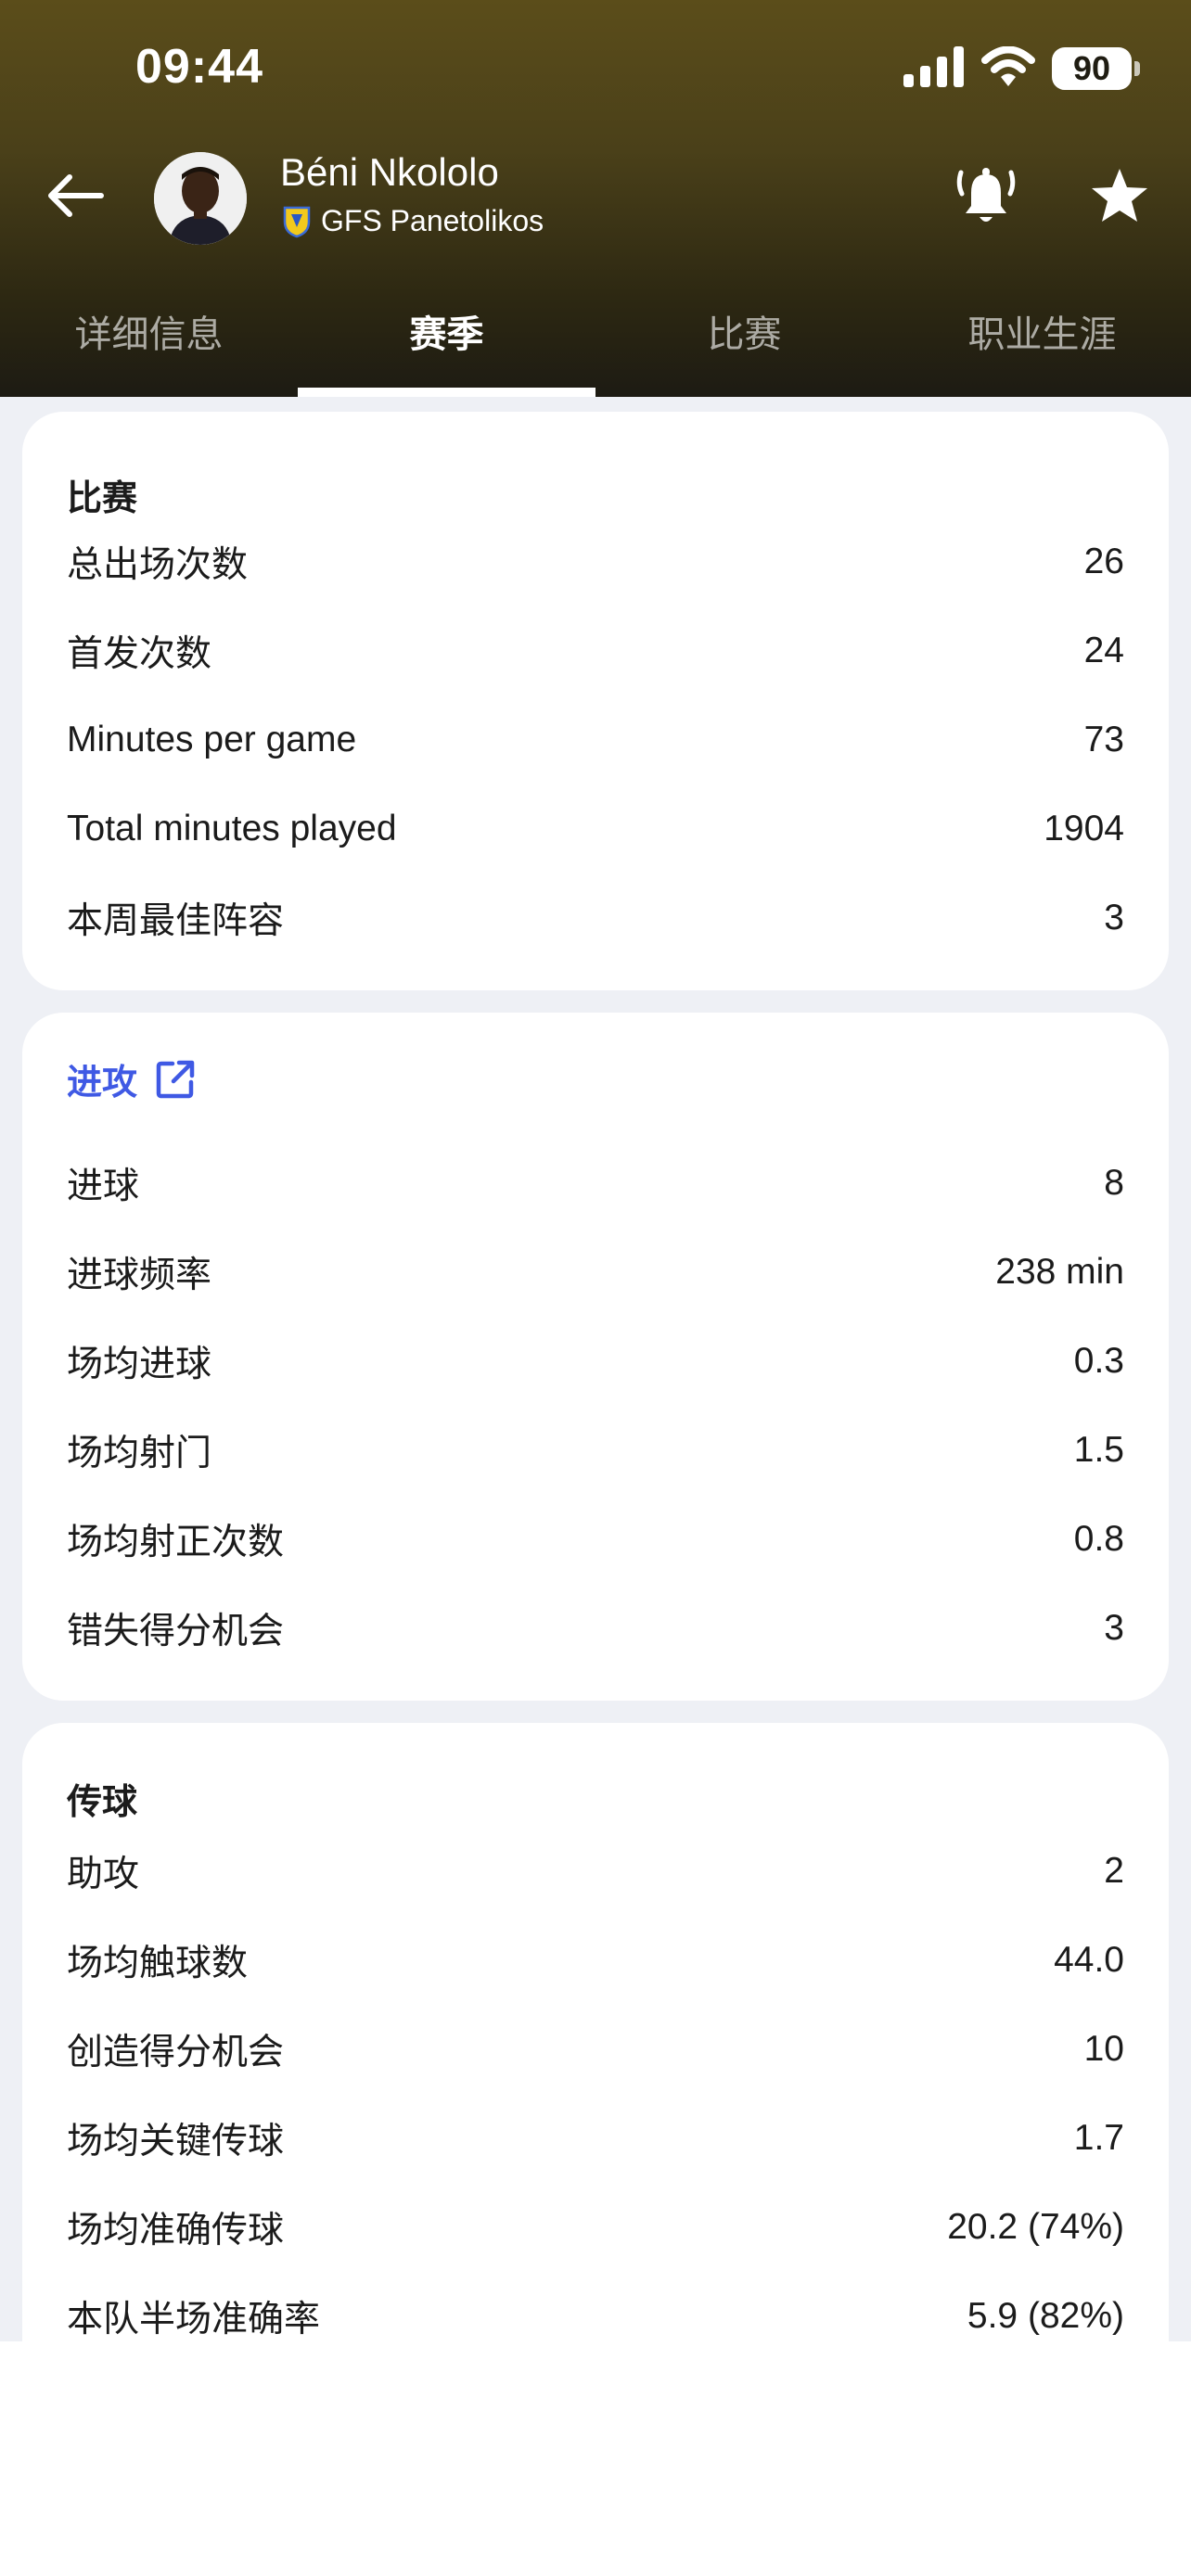 Image resolution: width=1191 pixels, height=2576 pixels. Describe the element at coordinates (194, 2320) in the screenshot. I see `stat-label: 本队半场准确率` at that location.